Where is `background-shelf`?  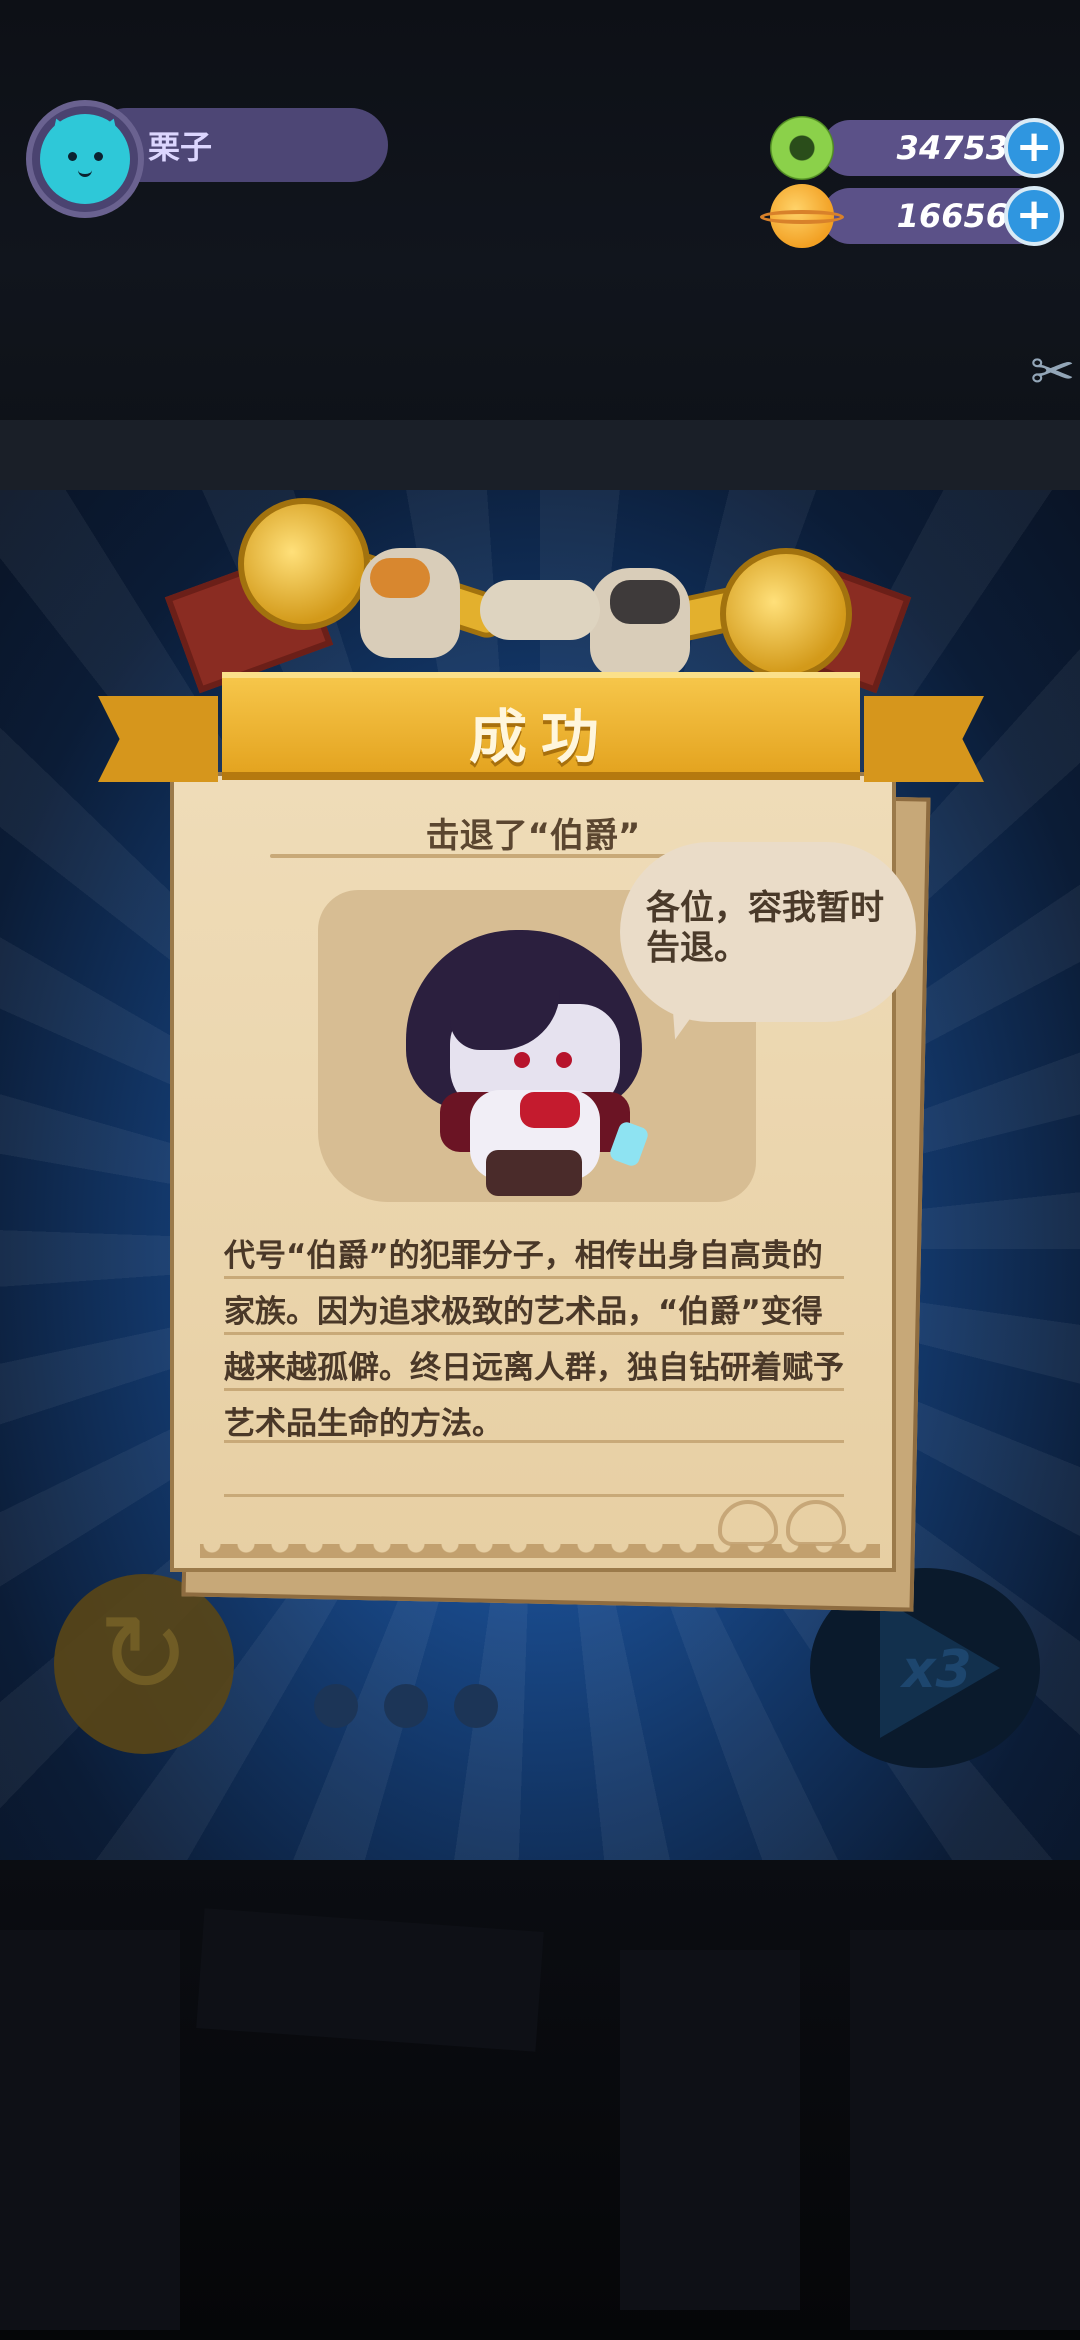
background-shelf is located at coordinates (540, 458).